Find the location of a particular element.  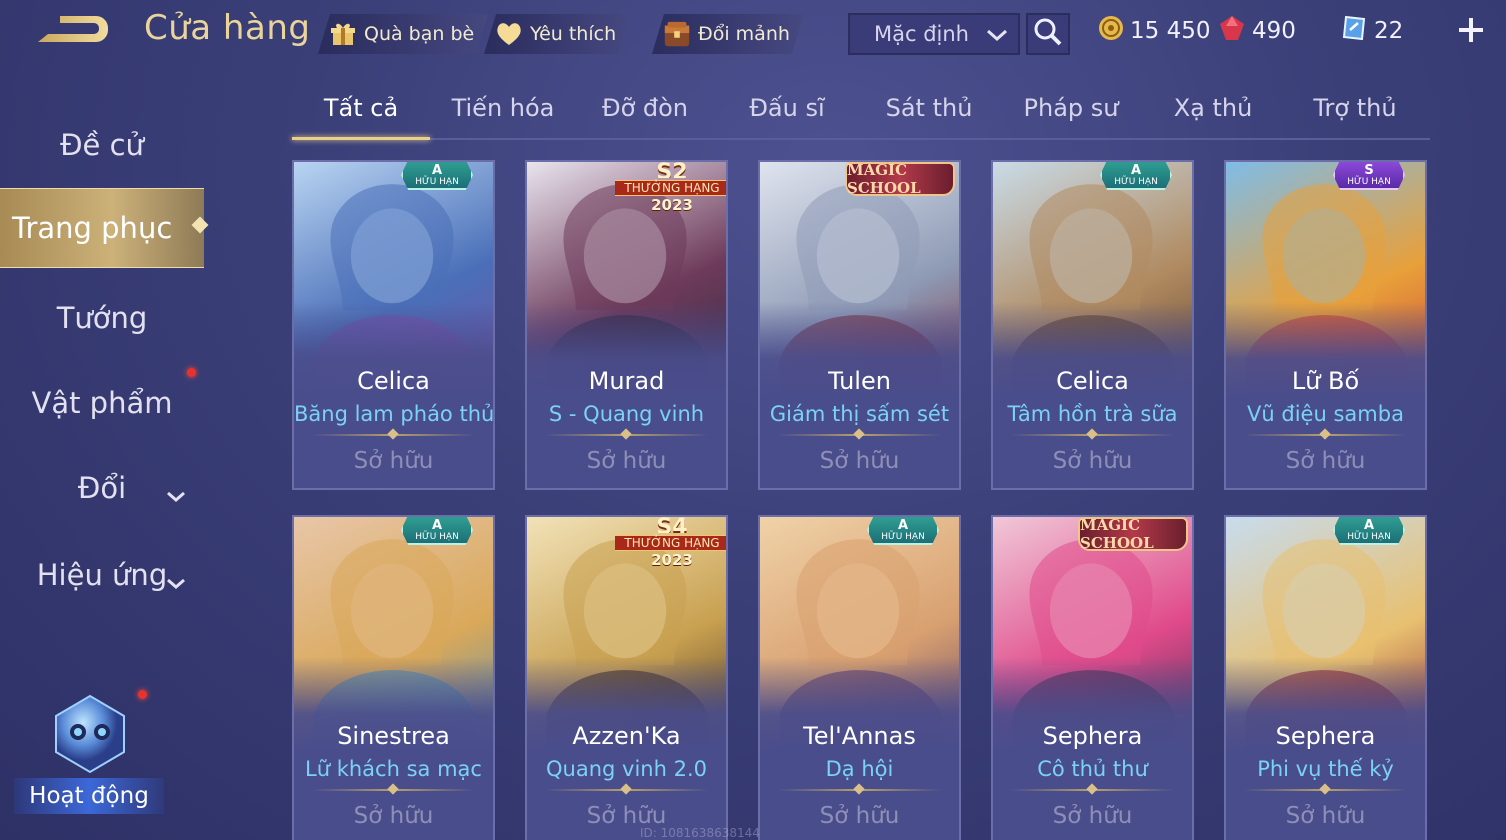

skin-name: Quang vinh 2.0 is located at coordinates (626, 769).